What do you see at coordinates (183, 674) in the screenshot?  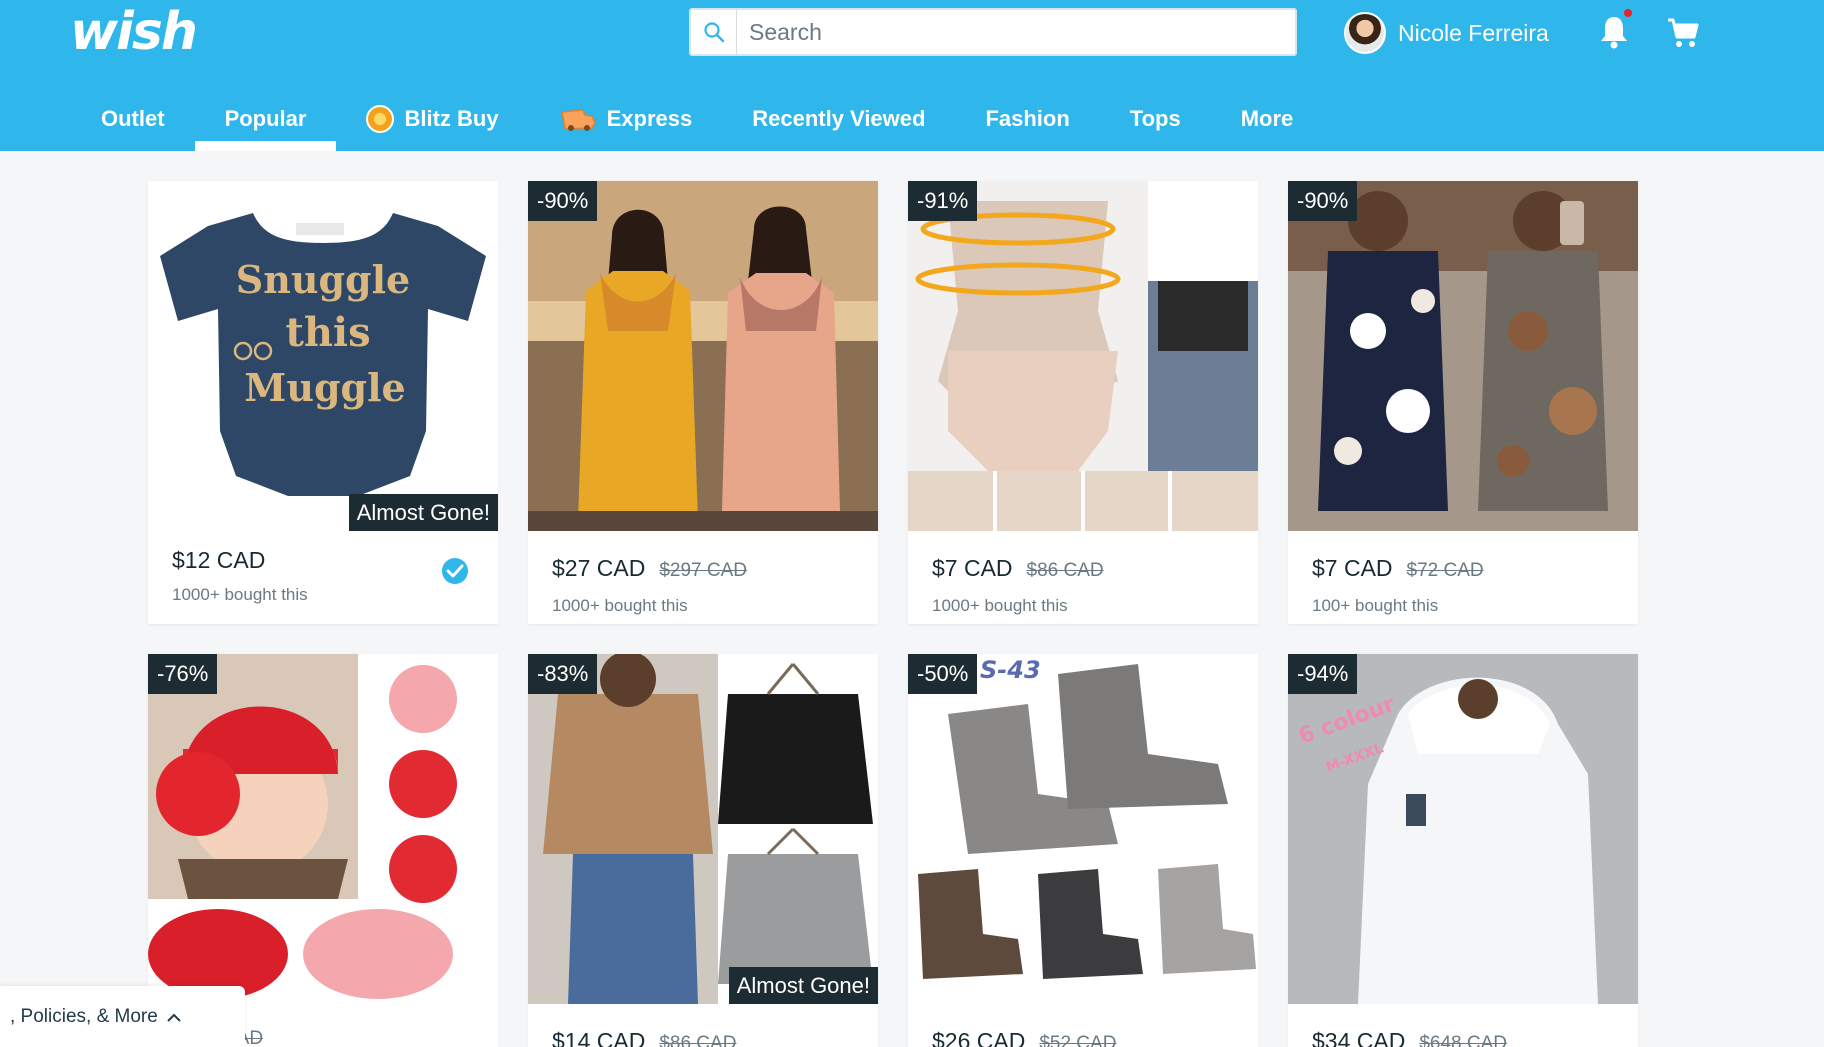 I see `discount-badge: -76%` at bounding box center [183, 674].